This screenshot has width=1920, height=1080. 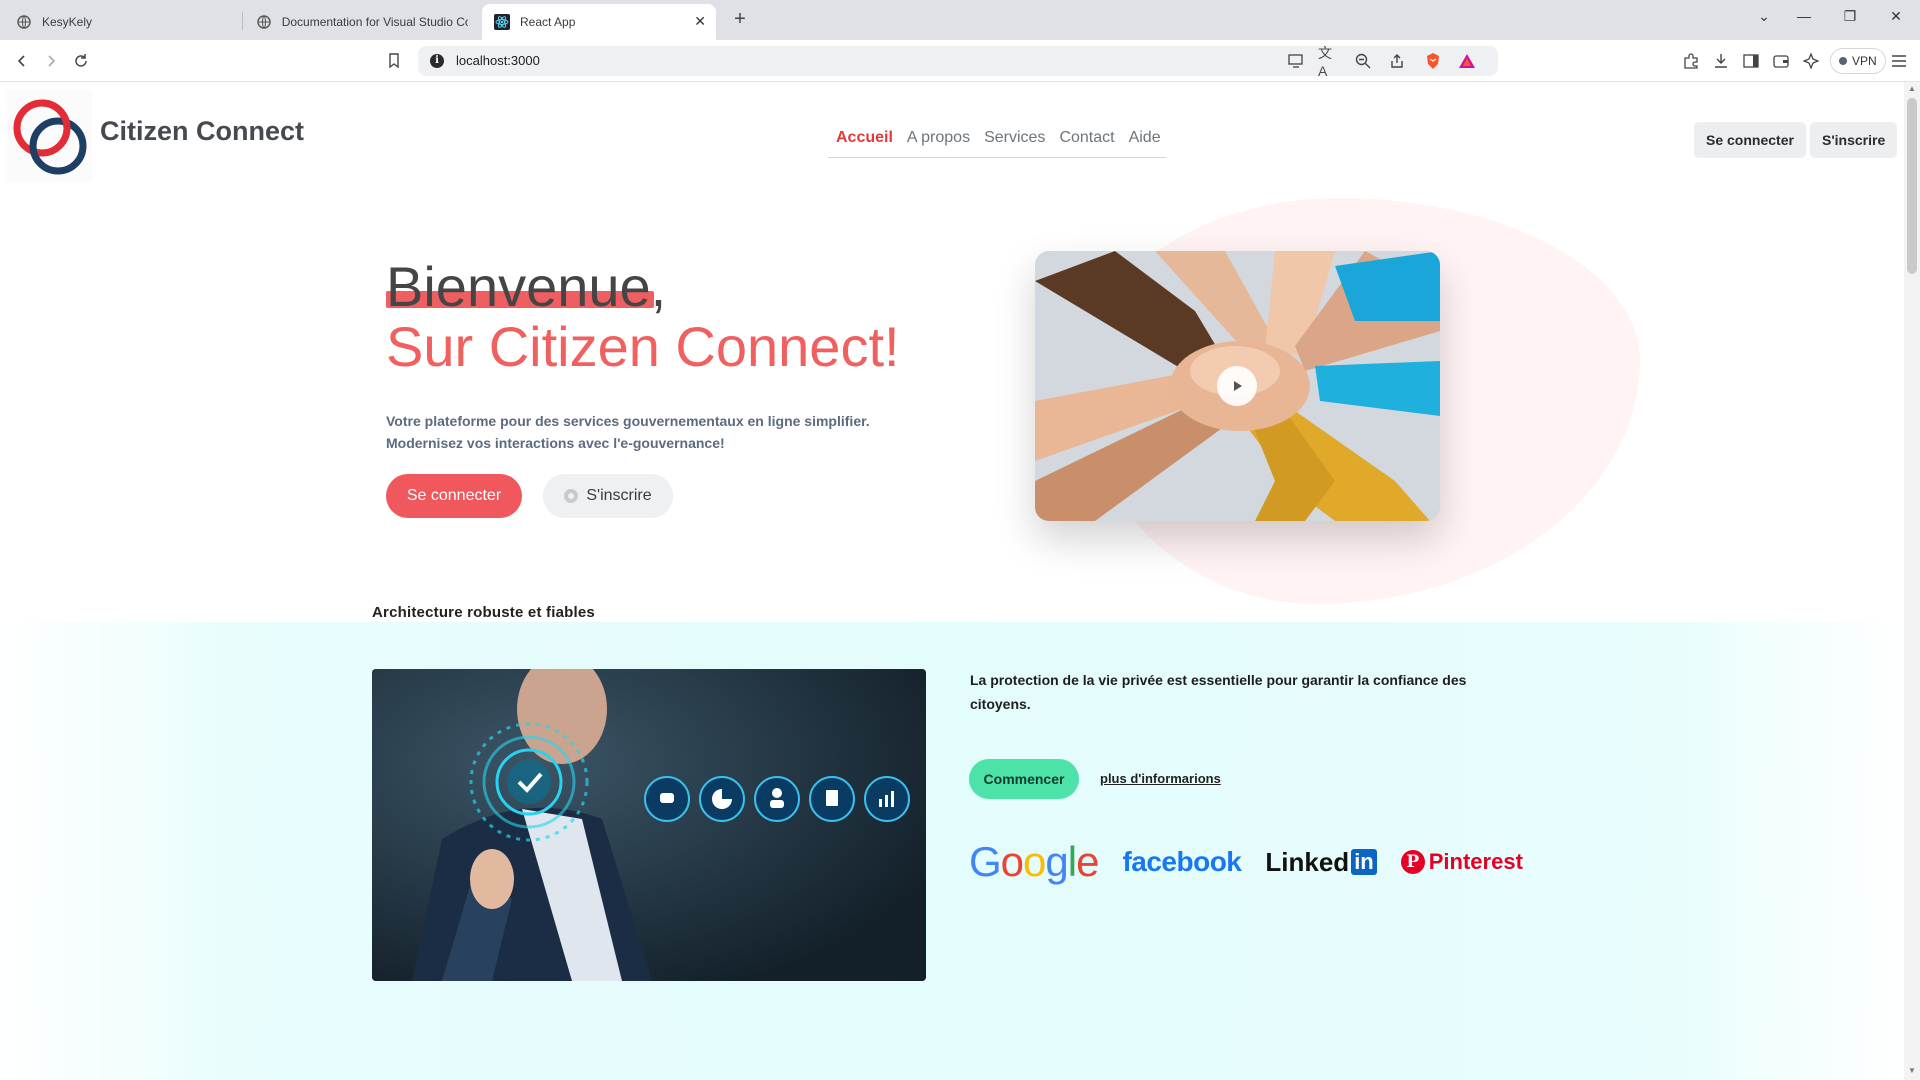 What do you see at coordinates (1475, 861) in the screenshot?
I see `pinterest-wordmark: Pinterest` at bounding box center [1475, 861].